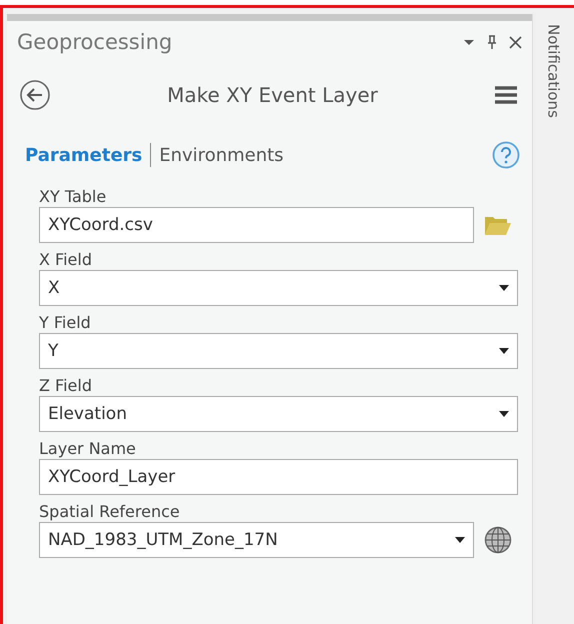 Image resolution: width=574 pixels, height=624 pixels. Describe the element at coordinates (94, 42) in the screenshot. I see `pane-title: Geoprocessing` at that location.